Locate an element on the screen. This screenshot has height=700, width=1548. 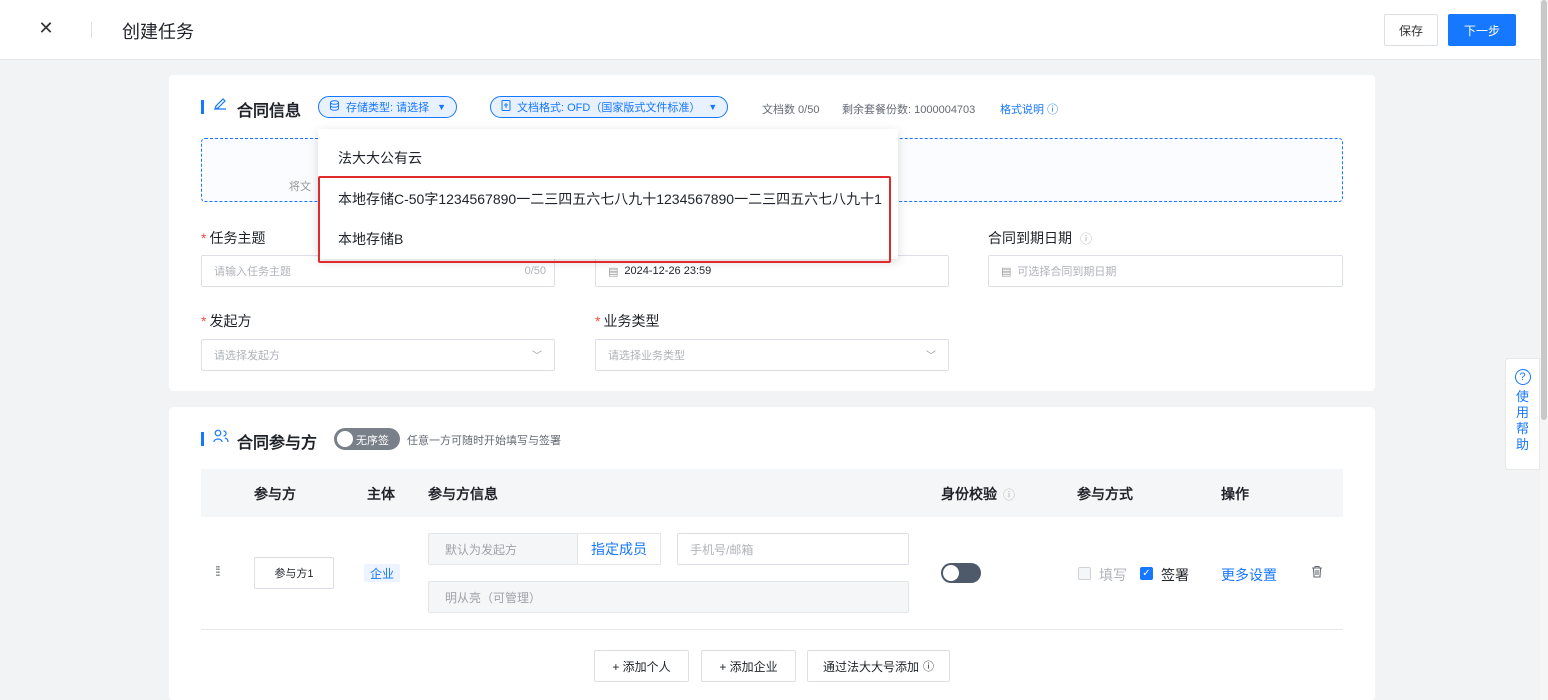
add-company-button: + 添加企业 is located at coordinates (748, 666).